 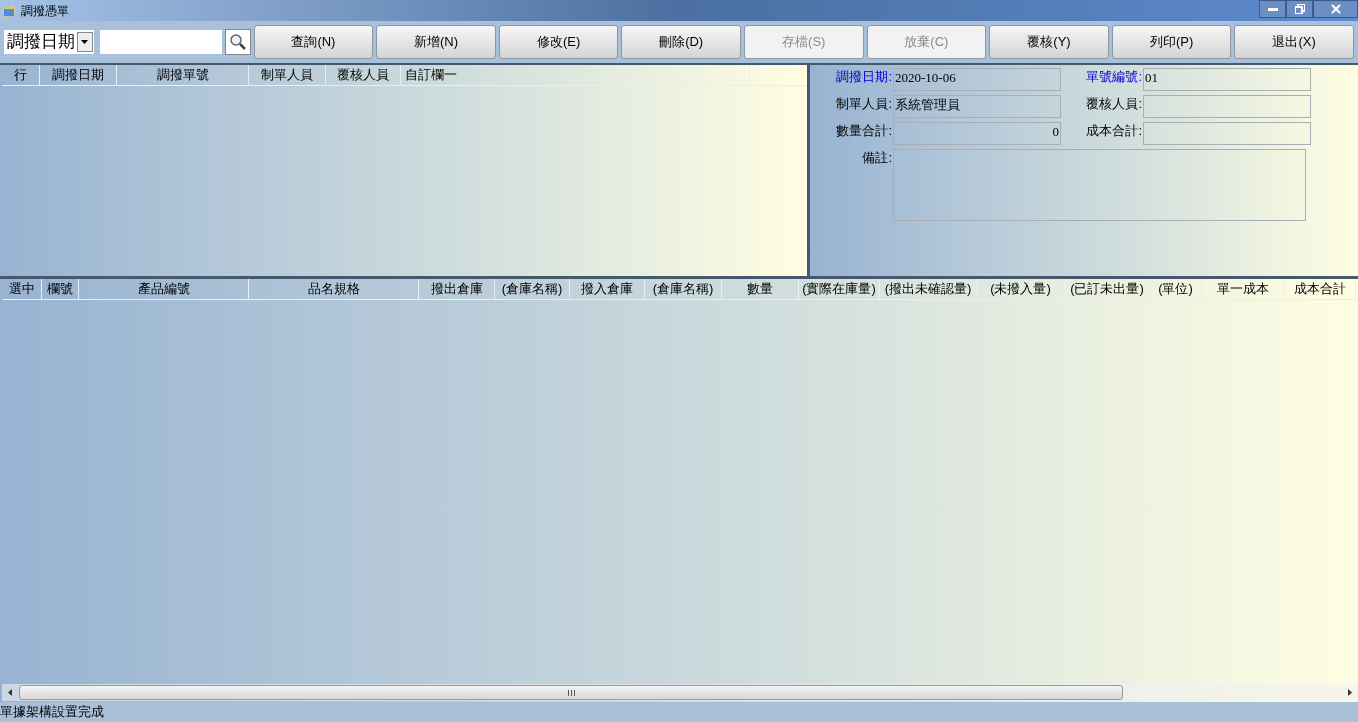 What do you see at coordinates (575, 75) in the screenshot?
I see `column-header: 自訂欄一` at bounding box center [575, 75].